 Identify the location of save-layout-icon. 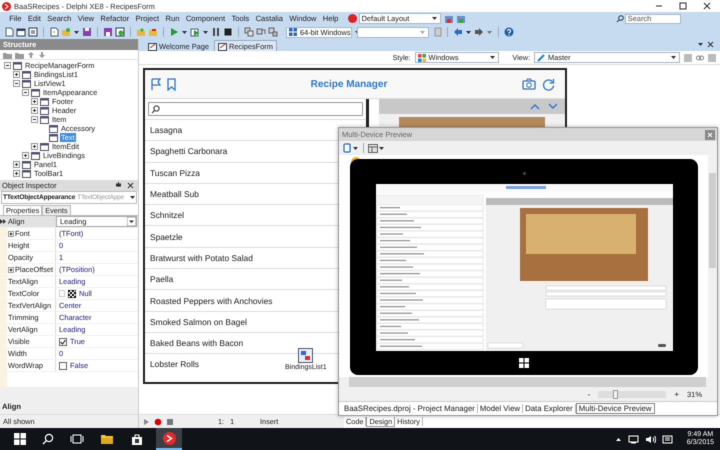
(449, 19).